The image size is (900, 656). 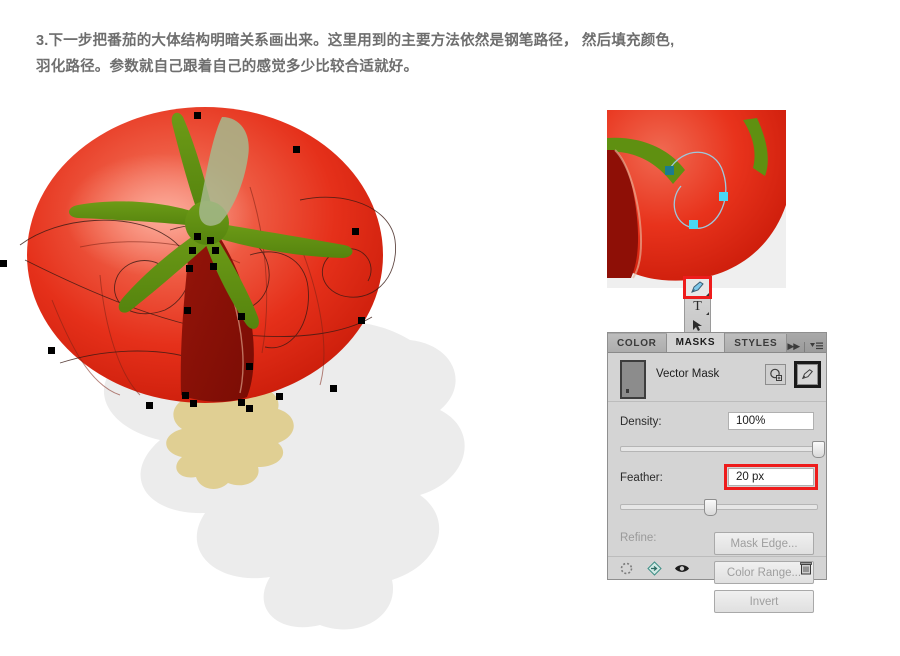 What do you see at coordinates (817, 346) in the screenshot?
I see `panel-menu-icon` at bounding box center [817, 346].